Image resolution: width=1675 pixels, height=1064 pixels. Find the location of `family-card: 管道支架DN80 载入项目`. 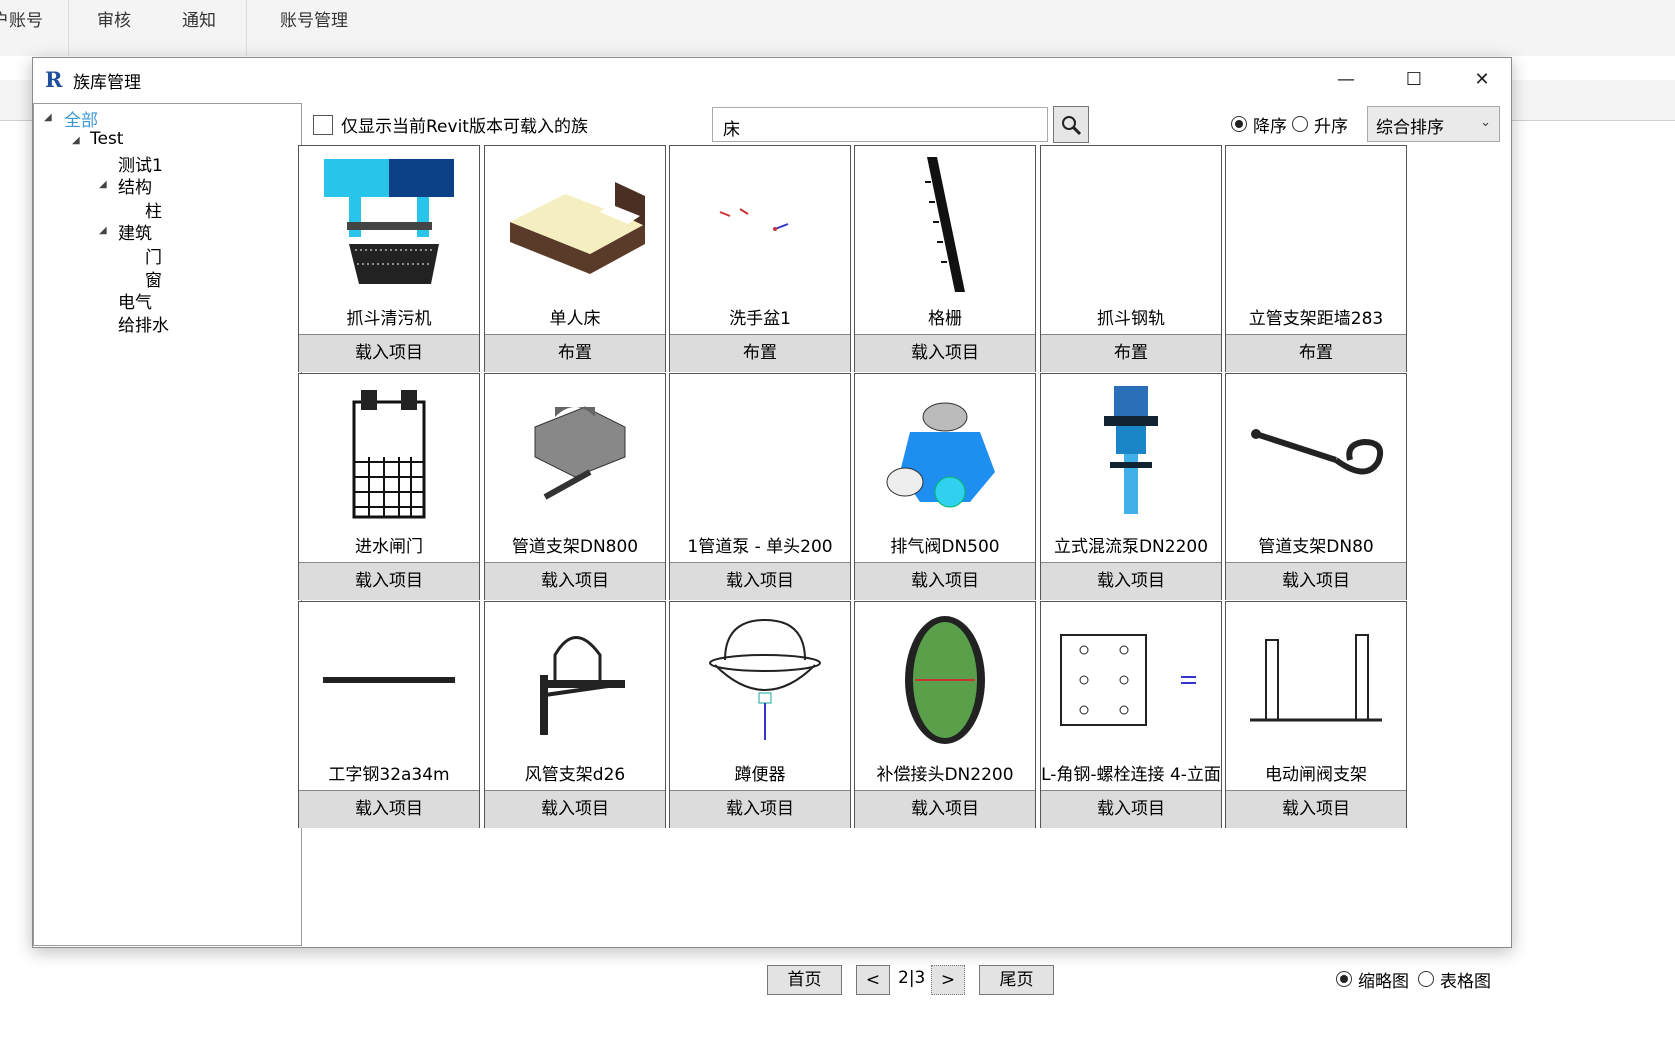

family-card: 管道支架DN80 载入项目 is located at coordinates (1316, 486).